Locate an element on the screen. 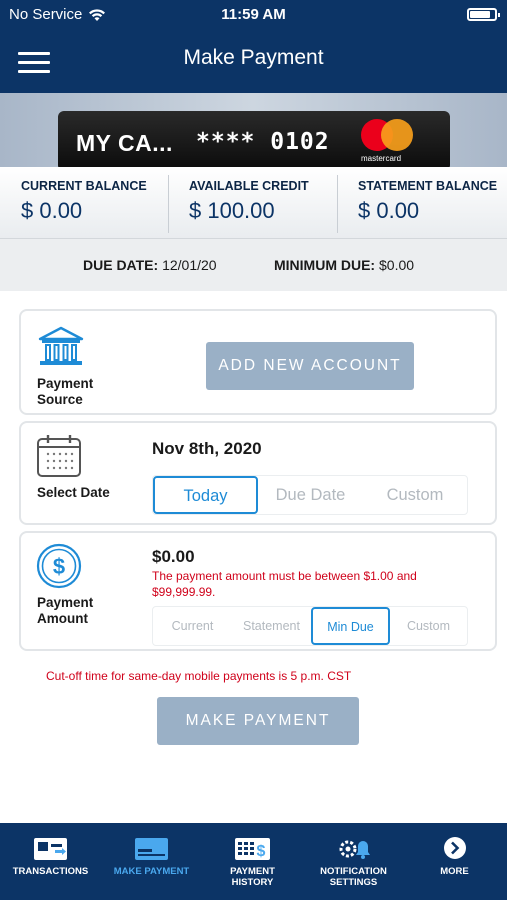 The height and width of the screenshot is (900, 507). tab-more: MORE is located at coordinates (454, 861).